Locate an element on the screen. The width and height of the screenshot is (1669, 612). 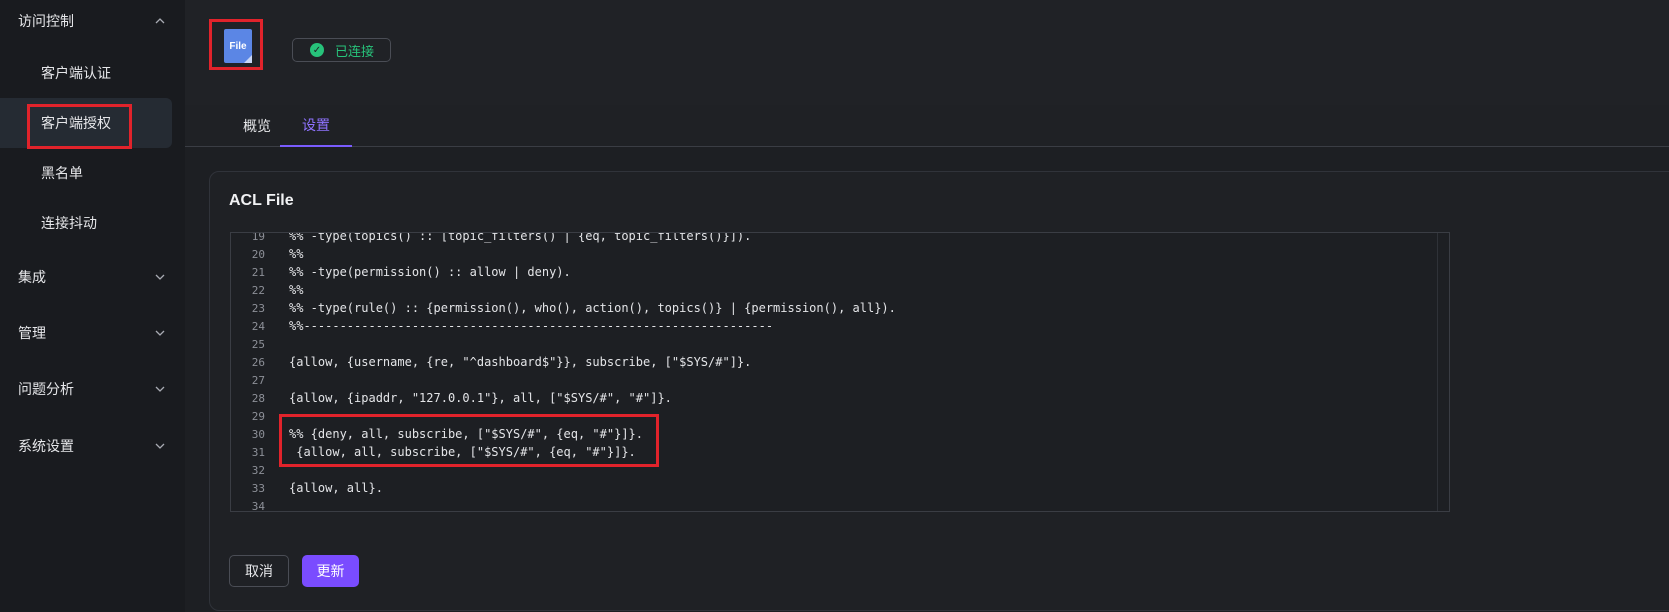
line-number: 32 is located at coordinates (258, 470).